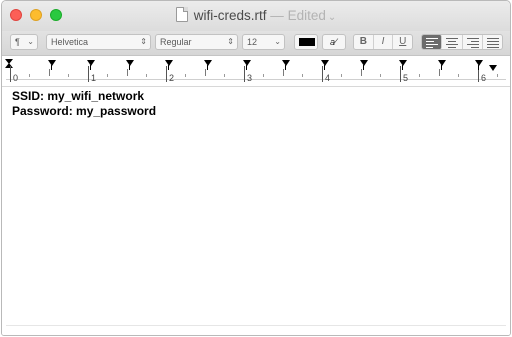  I want to click on title-bar: wifi-creds.rtf — Edited ⌄, so click(256, 16).